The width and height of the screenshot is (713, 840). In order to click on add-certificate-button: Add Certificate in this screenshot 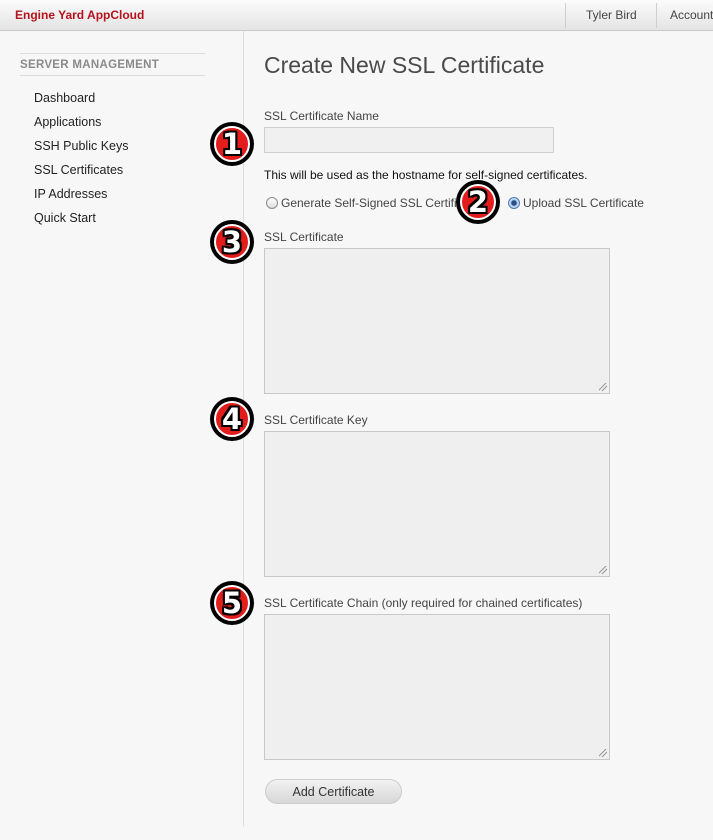, I will do `click(333, 791)`.